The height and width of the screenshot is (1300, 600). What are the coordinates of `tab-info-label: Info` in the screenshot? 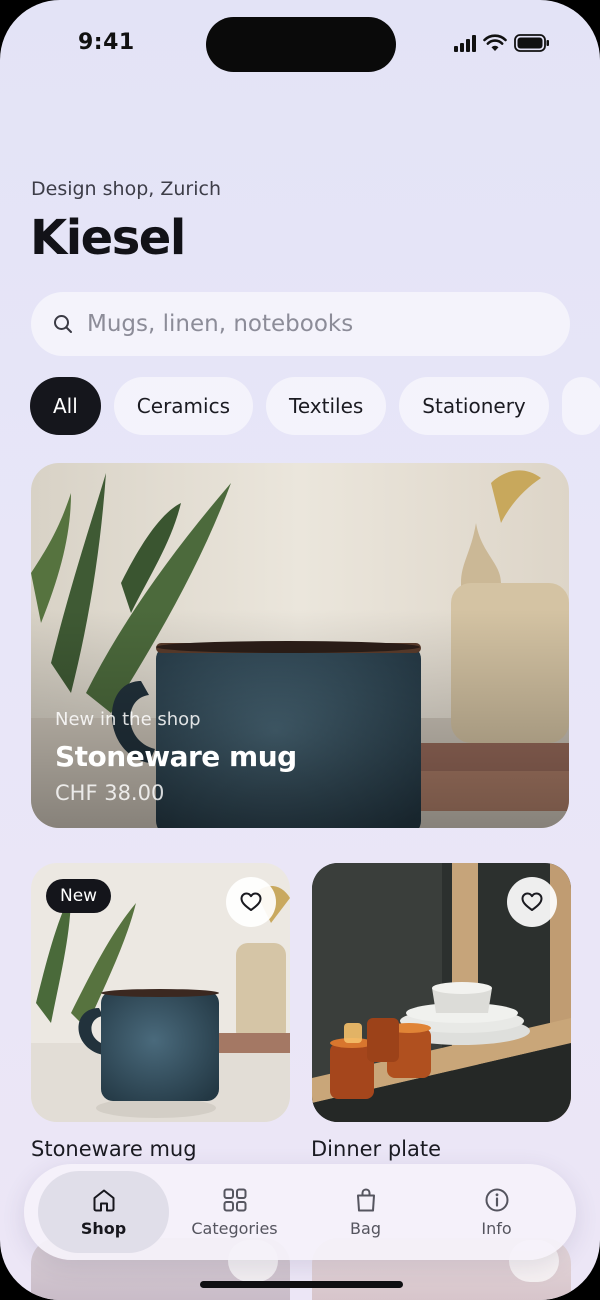 It's located at (496, 1228).